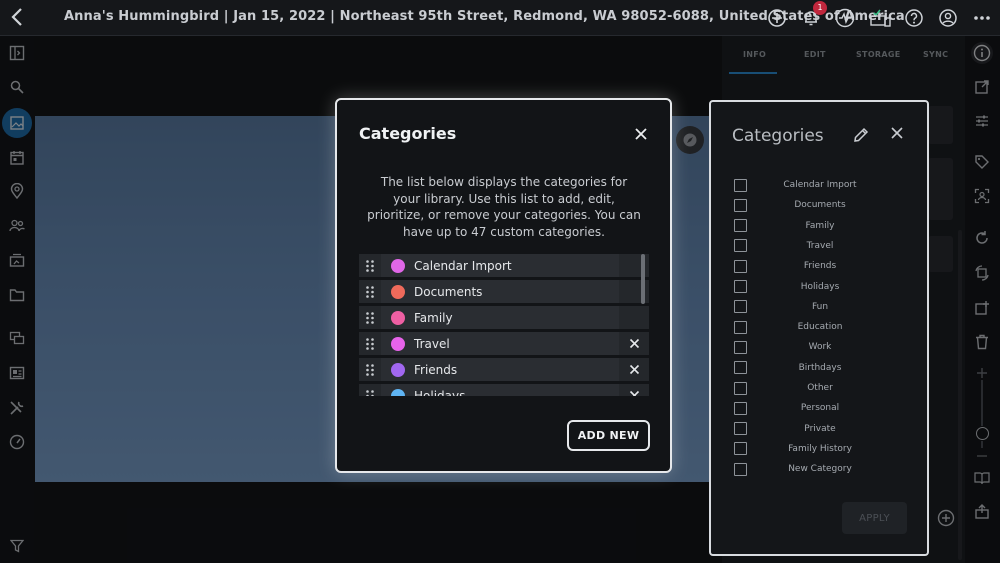 Image resolution: width=1000 pixels, height=563 pixels. I want to click on chevron-left-icon, so click(16, 17).